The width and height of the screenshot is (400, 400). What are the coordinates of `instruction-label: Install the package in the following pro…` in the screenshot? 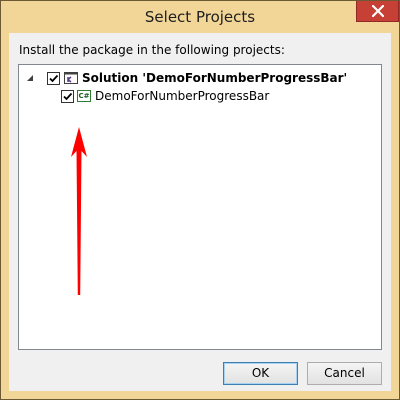 It's located at (152, 50).